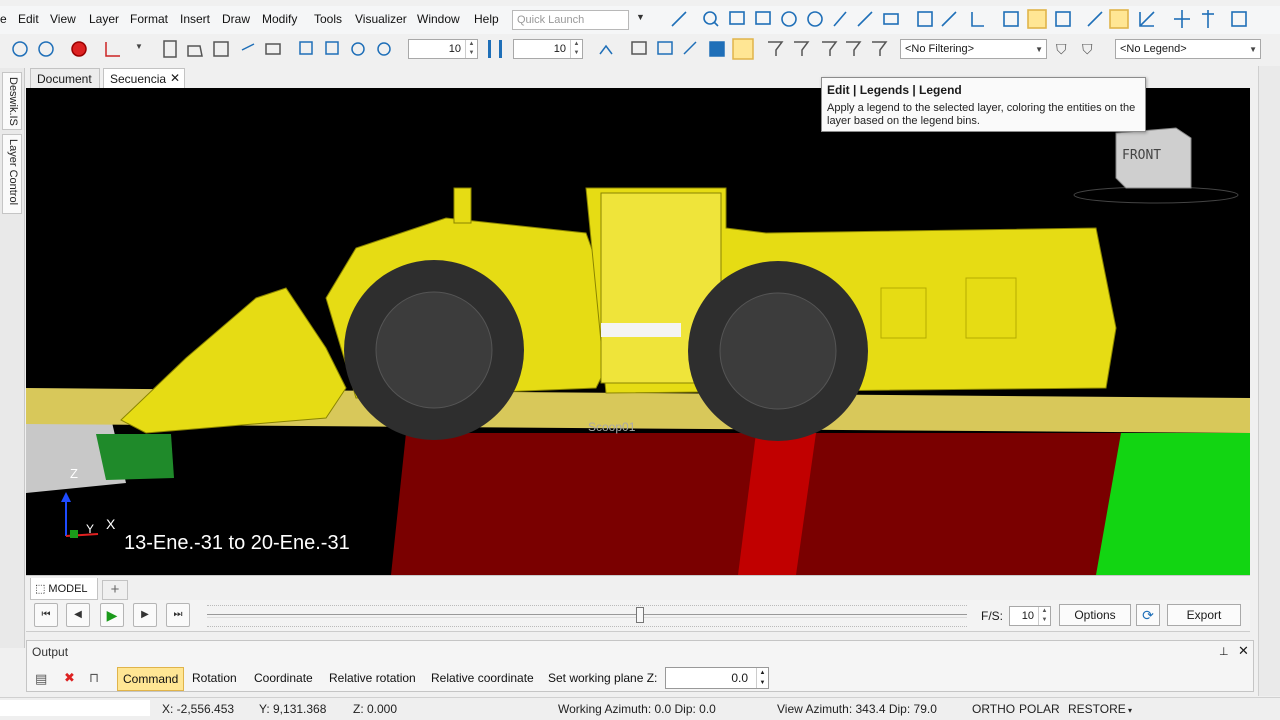 The width and height of the screenshot is (1280, 720). What do you see at coordinates (145, 615) in the screenshot?
I see `step-forward-button: ▶` at bounding box center [145, 615].